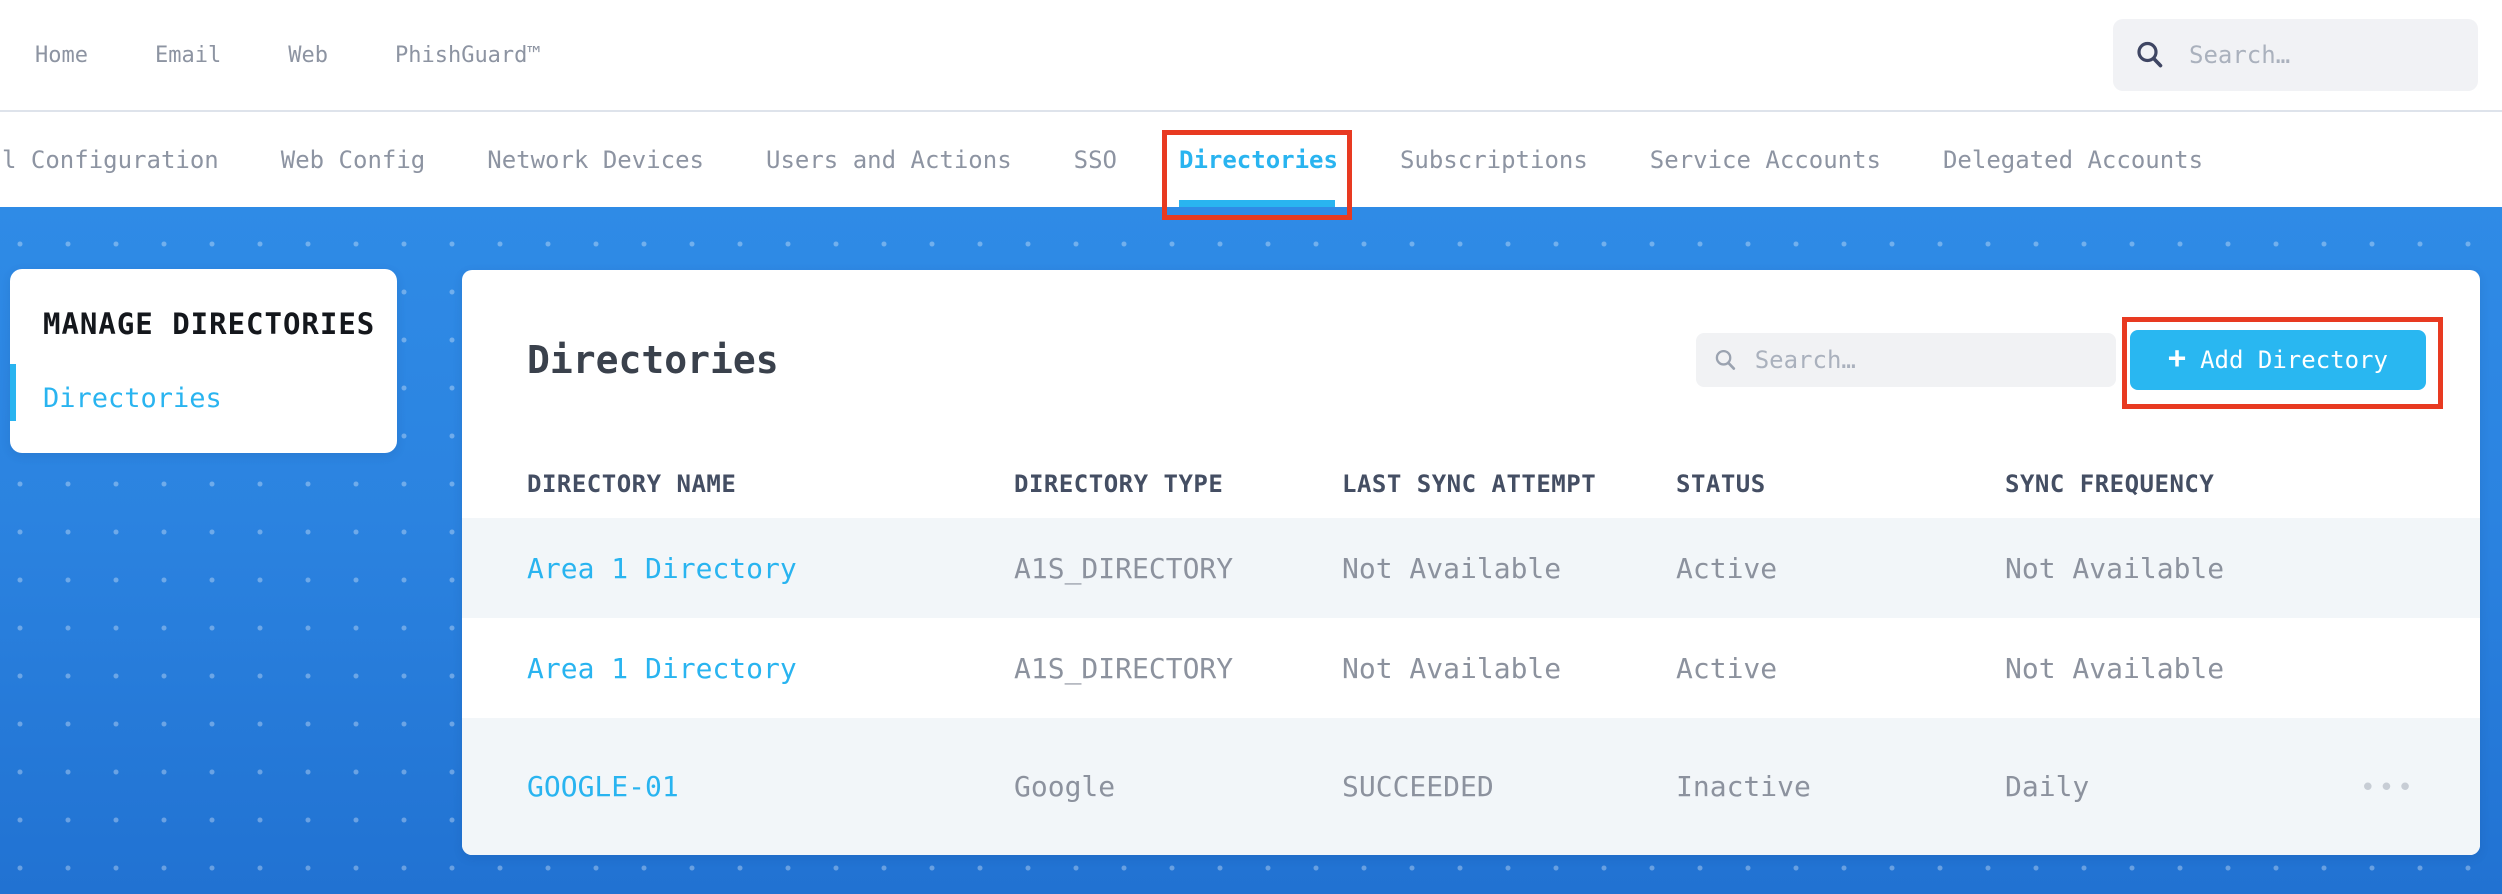 The height and width of the screenshot is (894, 2502). Describe the element at coordinates (1258, 159) in the screenshot. I see `tab-label: Directories` at that location.